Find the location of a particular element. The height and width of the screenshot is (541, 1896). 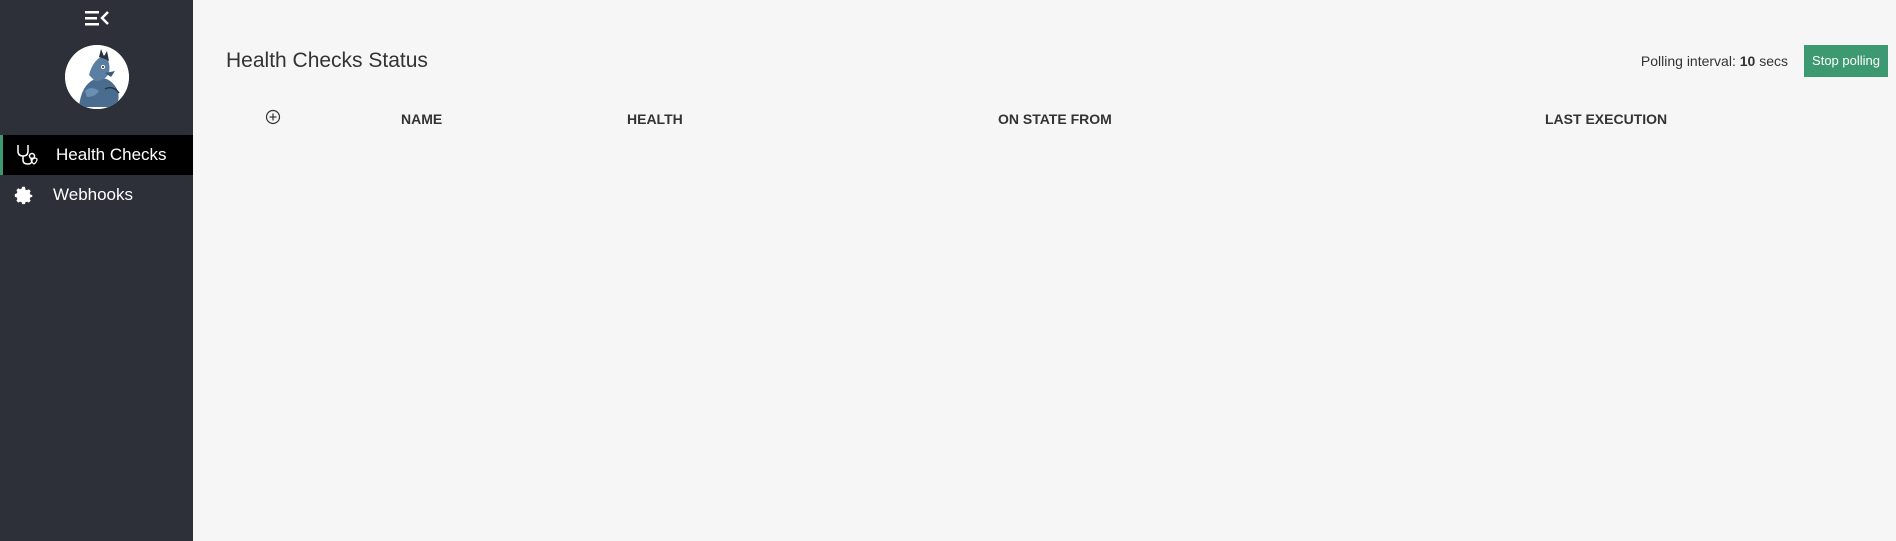

menu-toggle-icon is located at coordinates (97, 18).